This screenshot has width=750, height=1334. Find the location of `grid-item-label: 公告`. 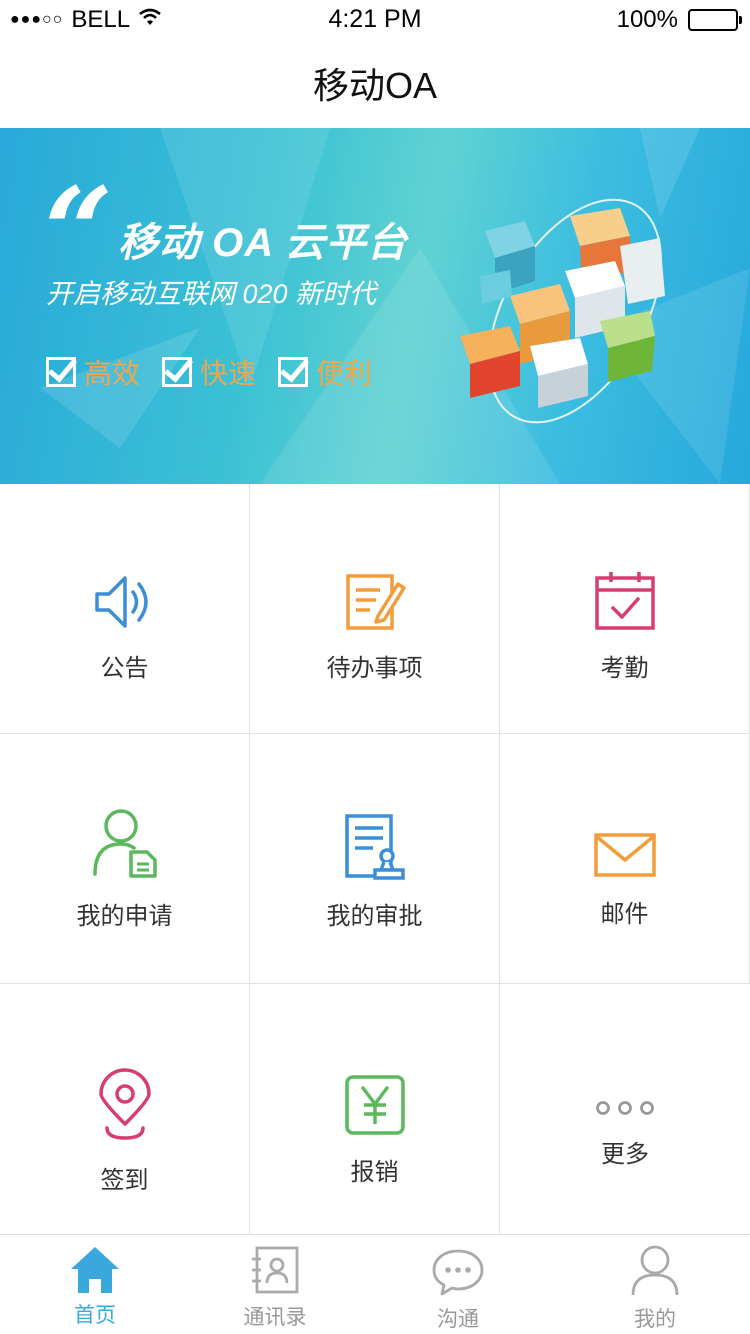

grid-item-label: 公告 is located at coordinates (124, 668).